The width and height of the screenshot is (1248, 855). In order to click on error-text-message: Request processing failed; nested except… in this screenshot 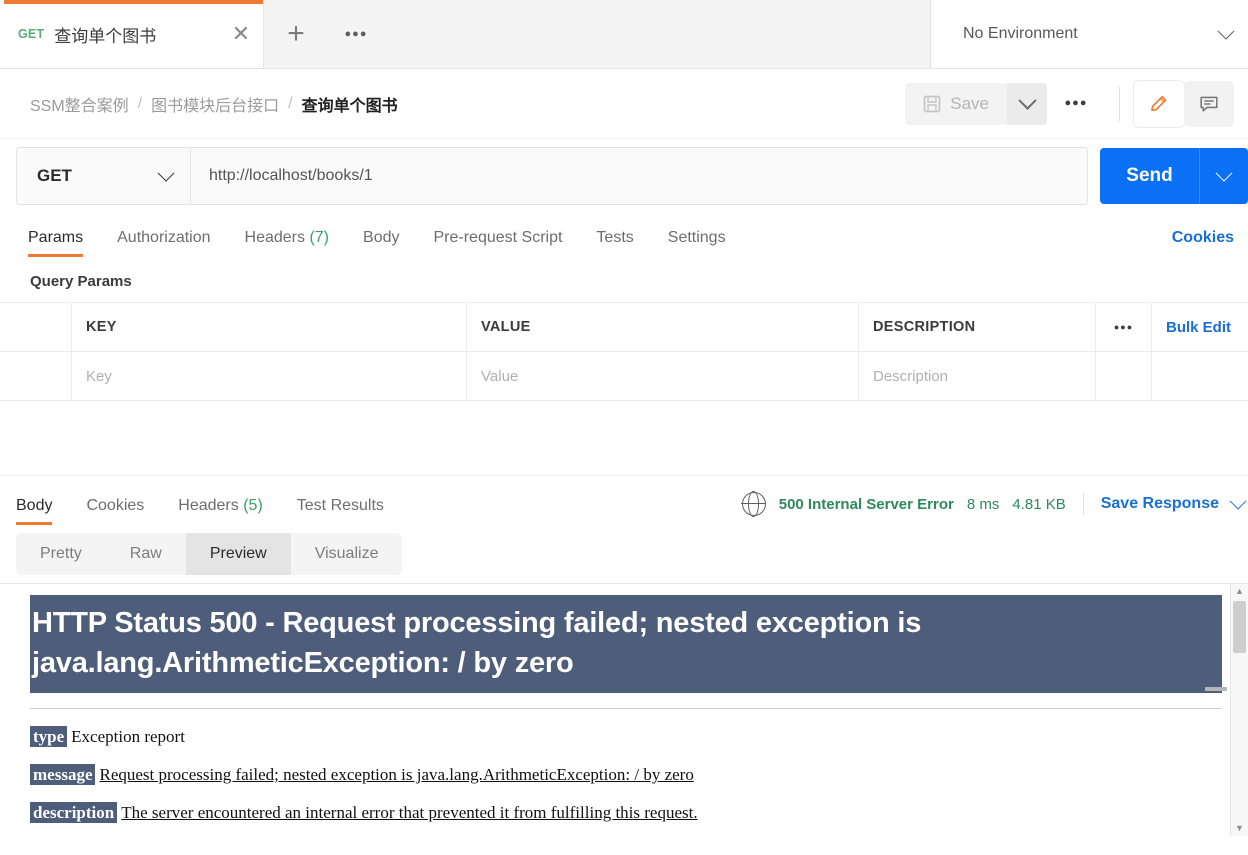, I will do `click(396, 774)`.